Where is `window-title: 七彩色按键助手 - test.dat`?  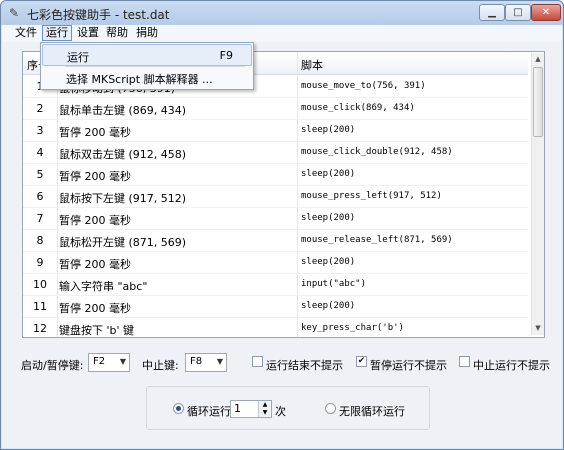 window-title: 七彩色按键助手 - test.dat is located at coordinates (98, 15).